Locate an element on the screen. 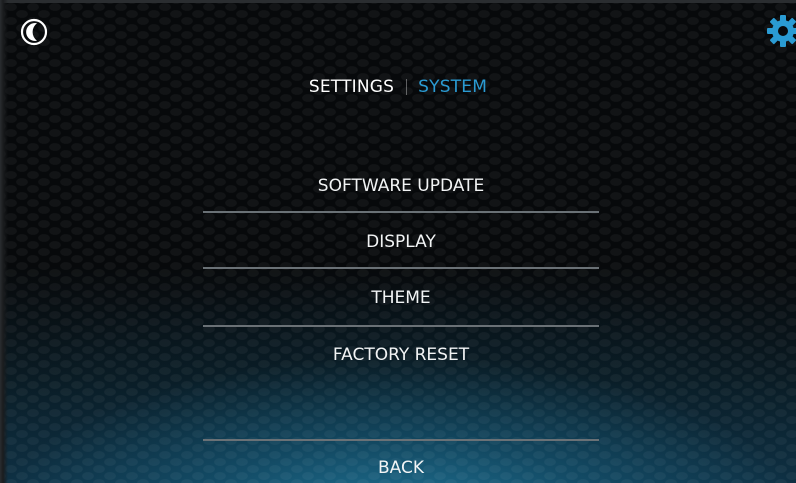 The height and width of the screenshot is (483, 796). moon-icon is located at coordinates (34, 32).